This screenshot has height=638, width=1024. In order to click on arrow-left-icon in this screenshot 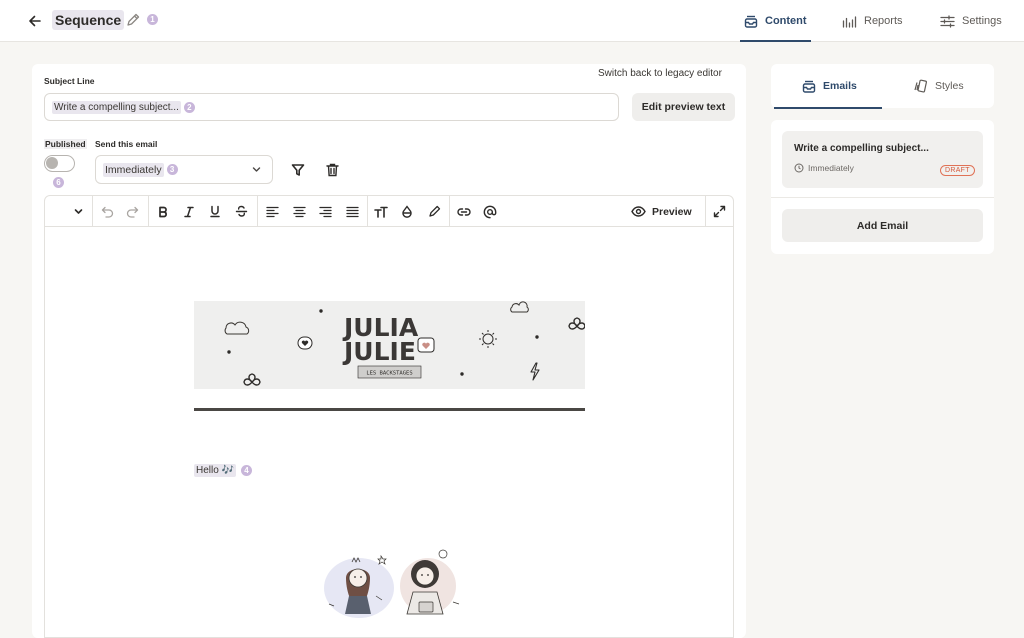, I will do `click(35, 21)`.